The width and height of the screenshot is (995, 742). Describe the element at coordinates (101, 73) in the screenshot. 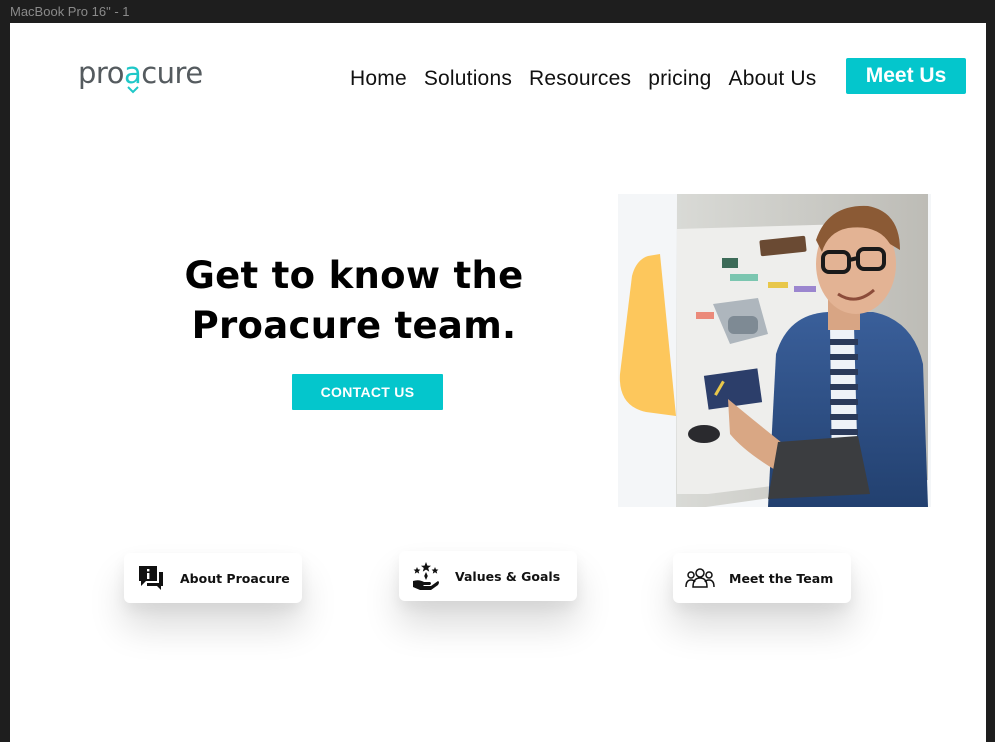

I see `logo-prefix: pro` at that location.